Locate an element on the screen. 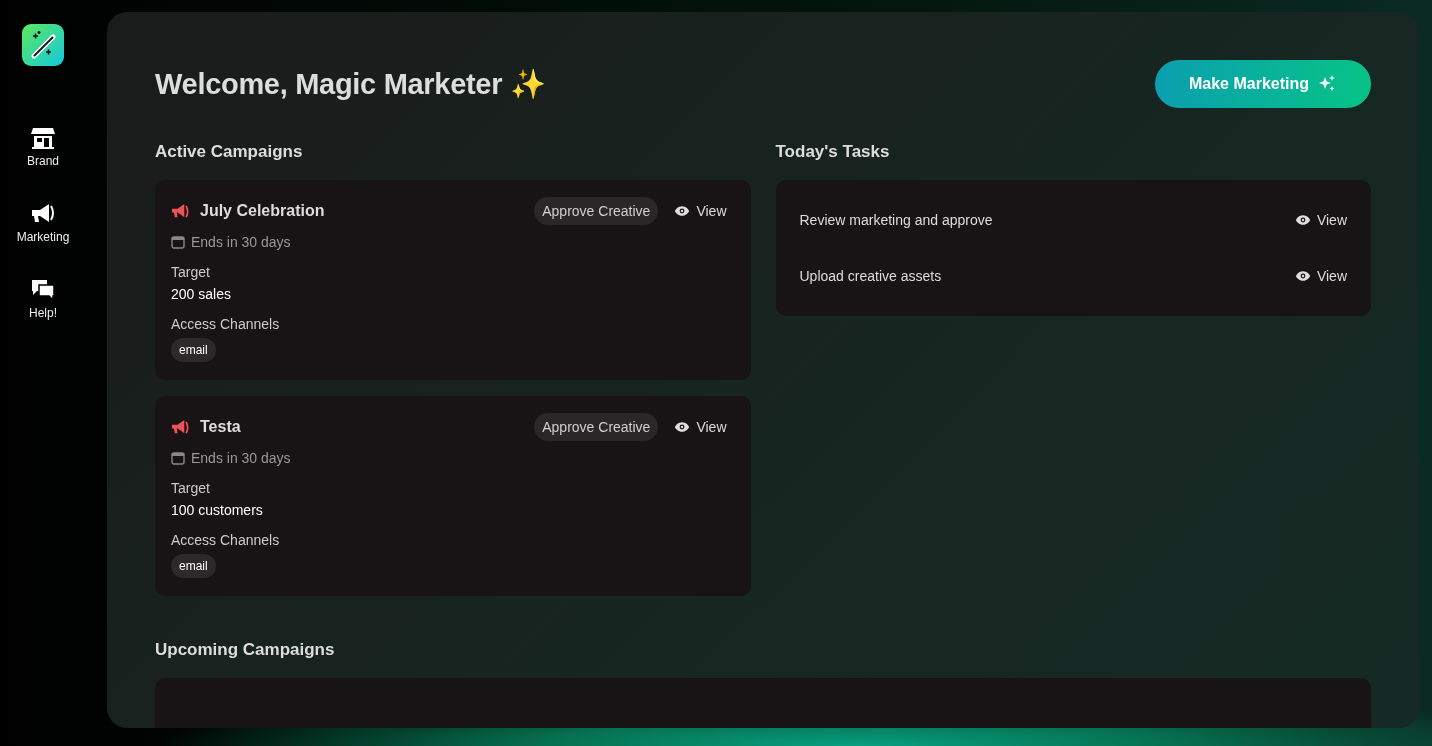 The width and height of the screenshot is (1432, 746). task-label: Review marketing and approve is located at coordinates (896, 220).